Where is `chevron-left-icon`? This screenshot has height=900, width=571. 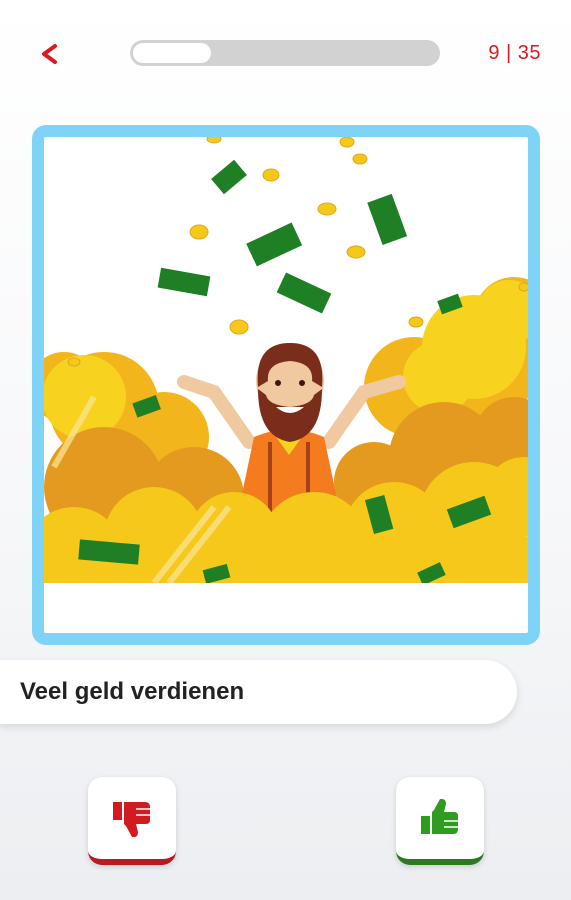 chevron-left-icon is located at coordinates (49, 54).